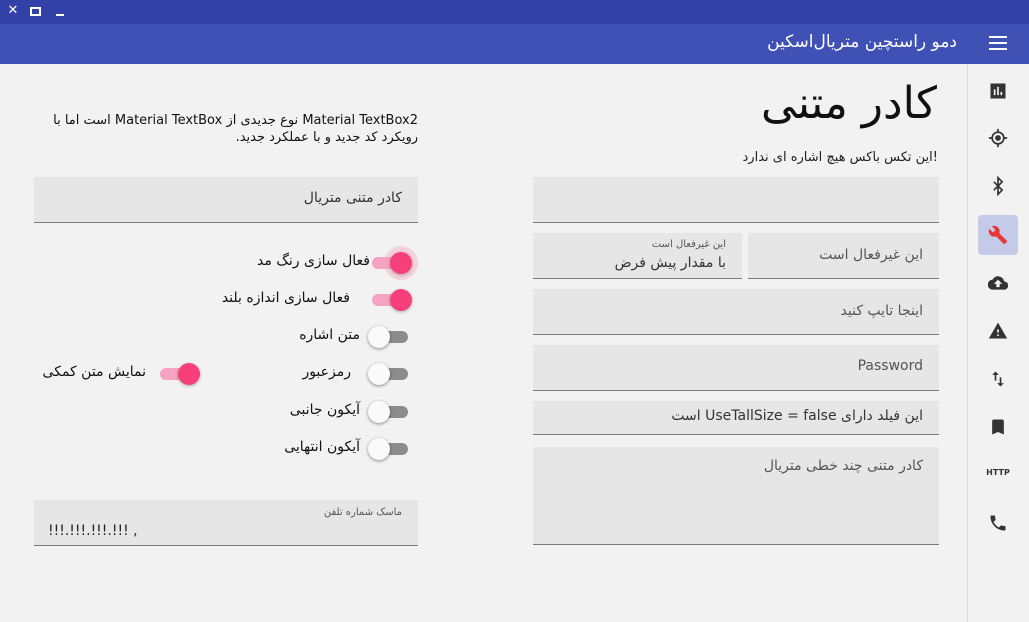 This screenshot has width=1029, height=622. I want to click on phone-mask-label: ماسک شماره تلفن, so click(362, 512).